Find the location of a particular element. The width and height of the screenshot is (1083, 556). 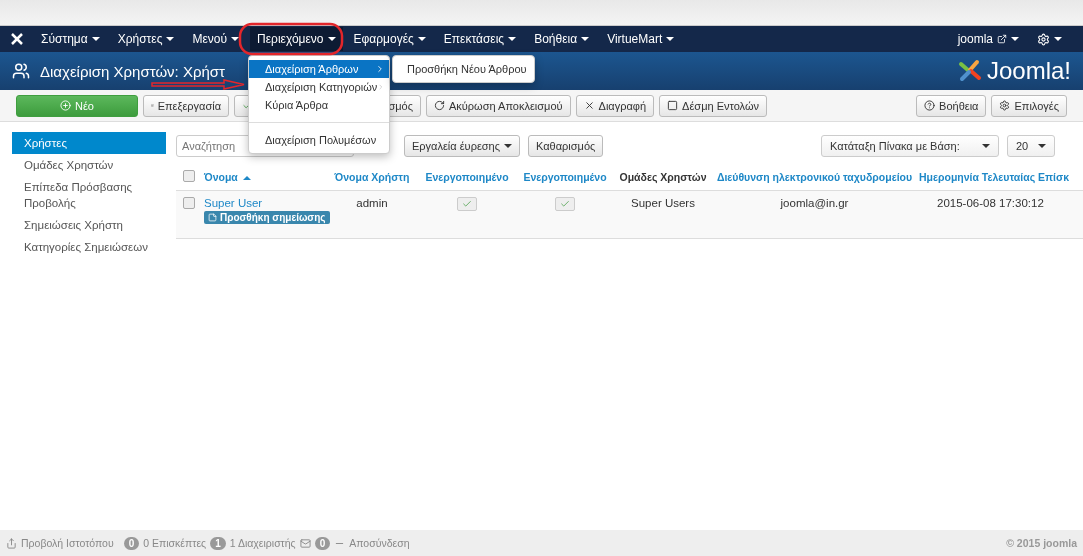

copyright-text: © 2015 joomla is located at coordinates (1041, 543).